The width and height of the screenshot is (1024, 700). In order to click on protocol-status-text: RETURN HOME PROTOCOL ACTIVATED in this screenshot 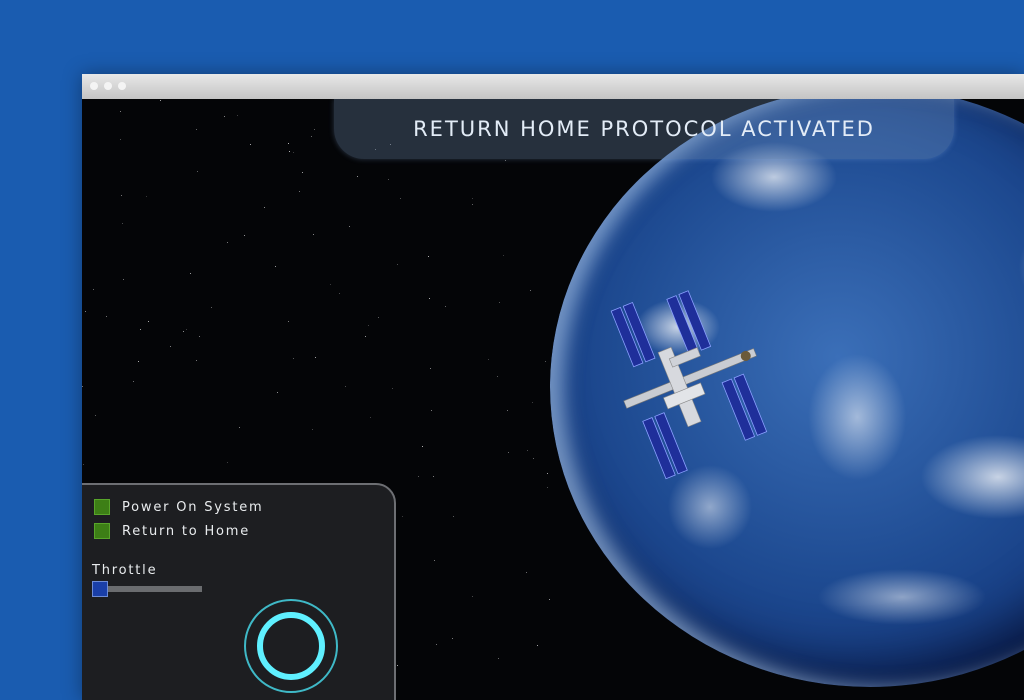, I will do `click(644, 129)`.